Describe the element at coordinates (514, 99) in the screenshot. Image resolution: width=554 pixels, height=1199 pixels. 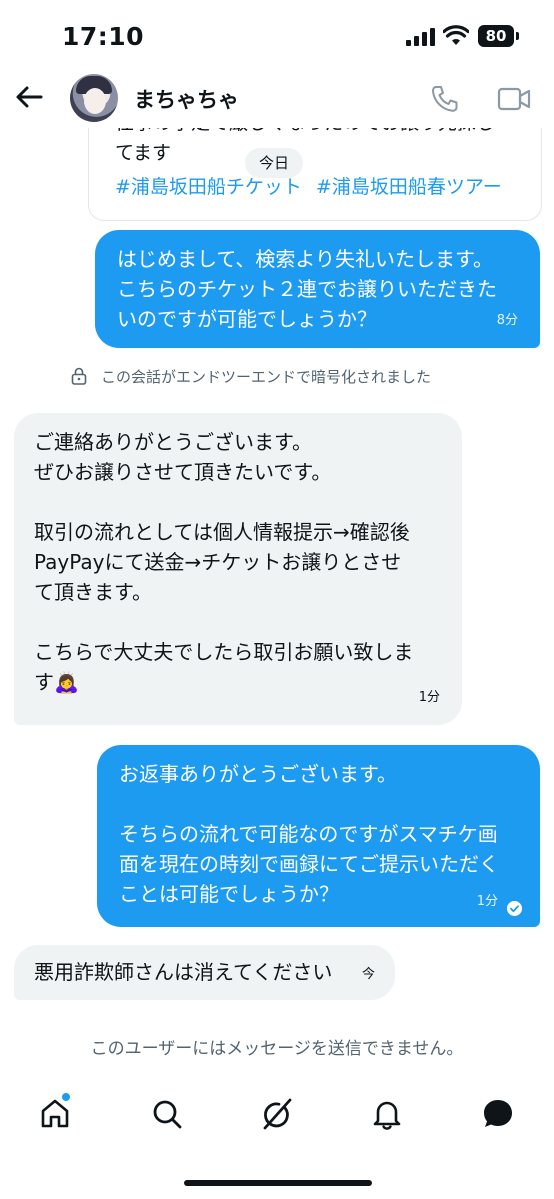
I see `video-icon` at that location.